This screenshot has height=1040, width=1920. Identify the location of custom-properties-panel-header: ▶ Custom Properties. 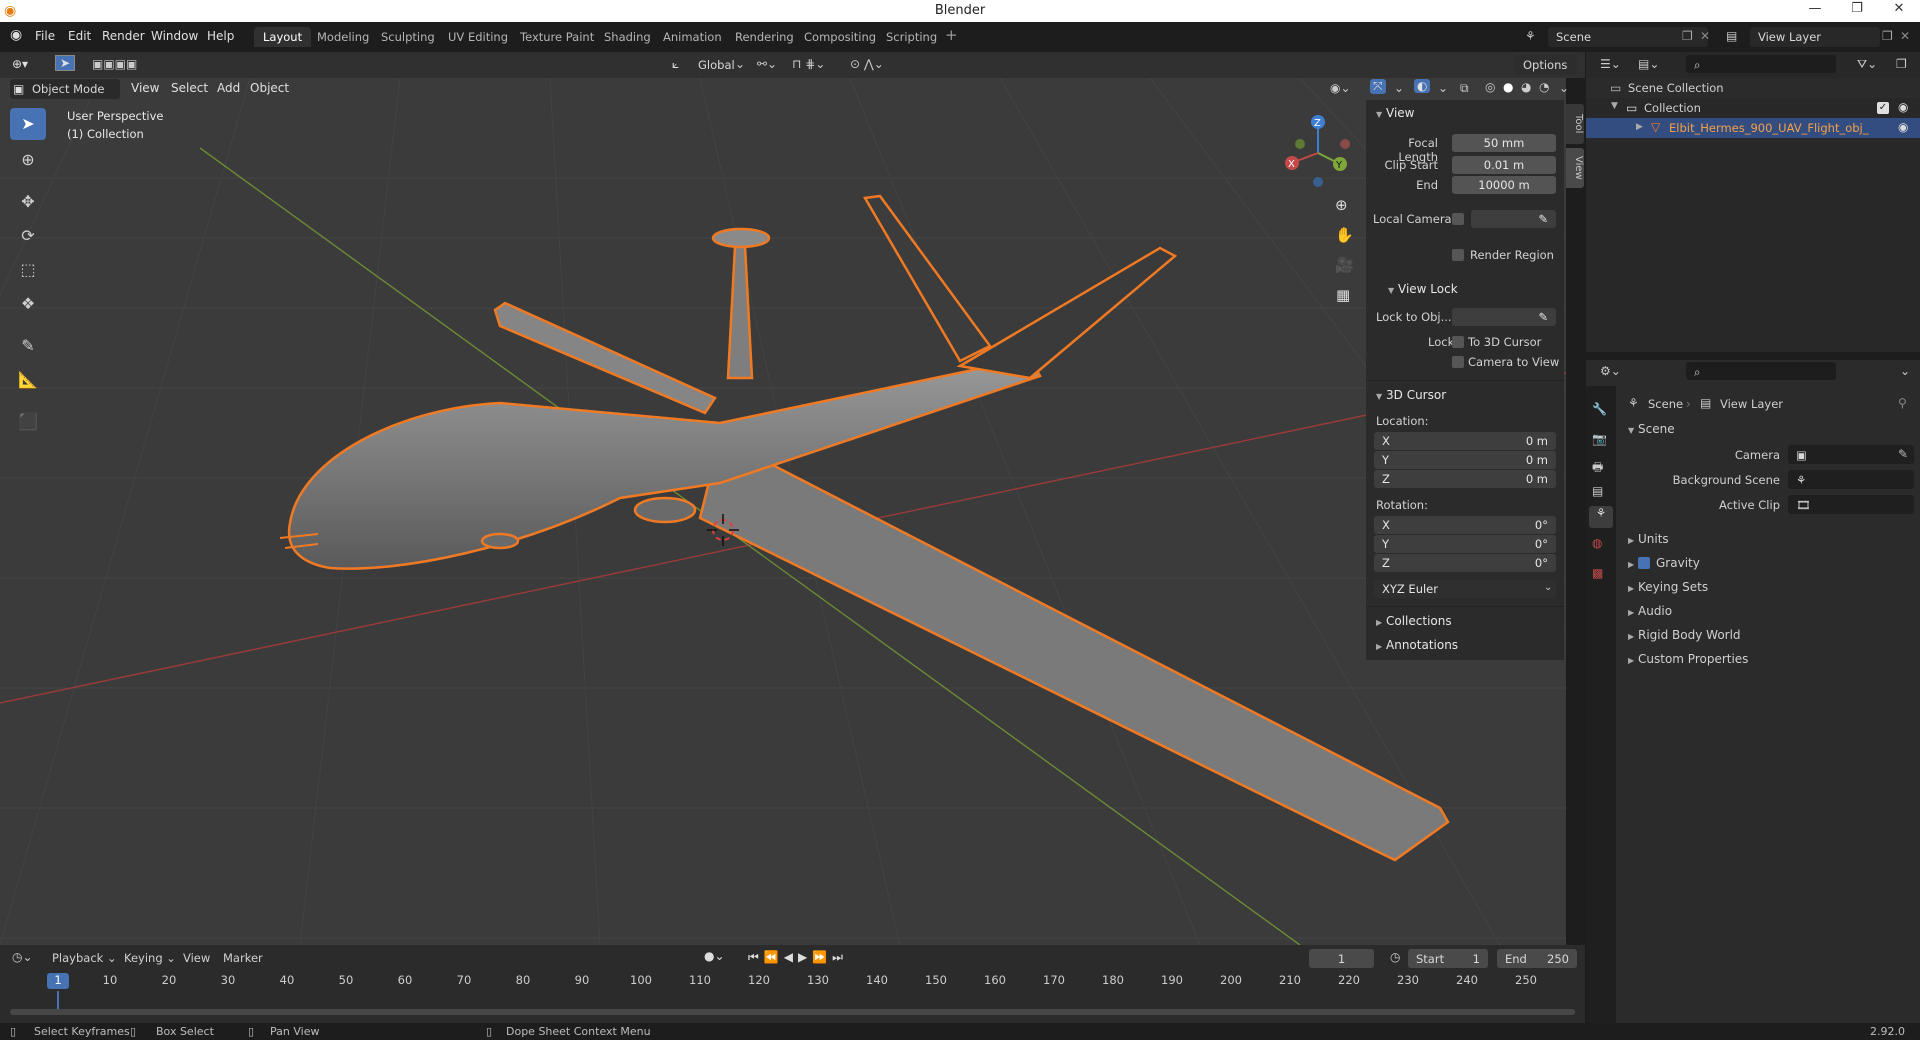
(1688, 659).